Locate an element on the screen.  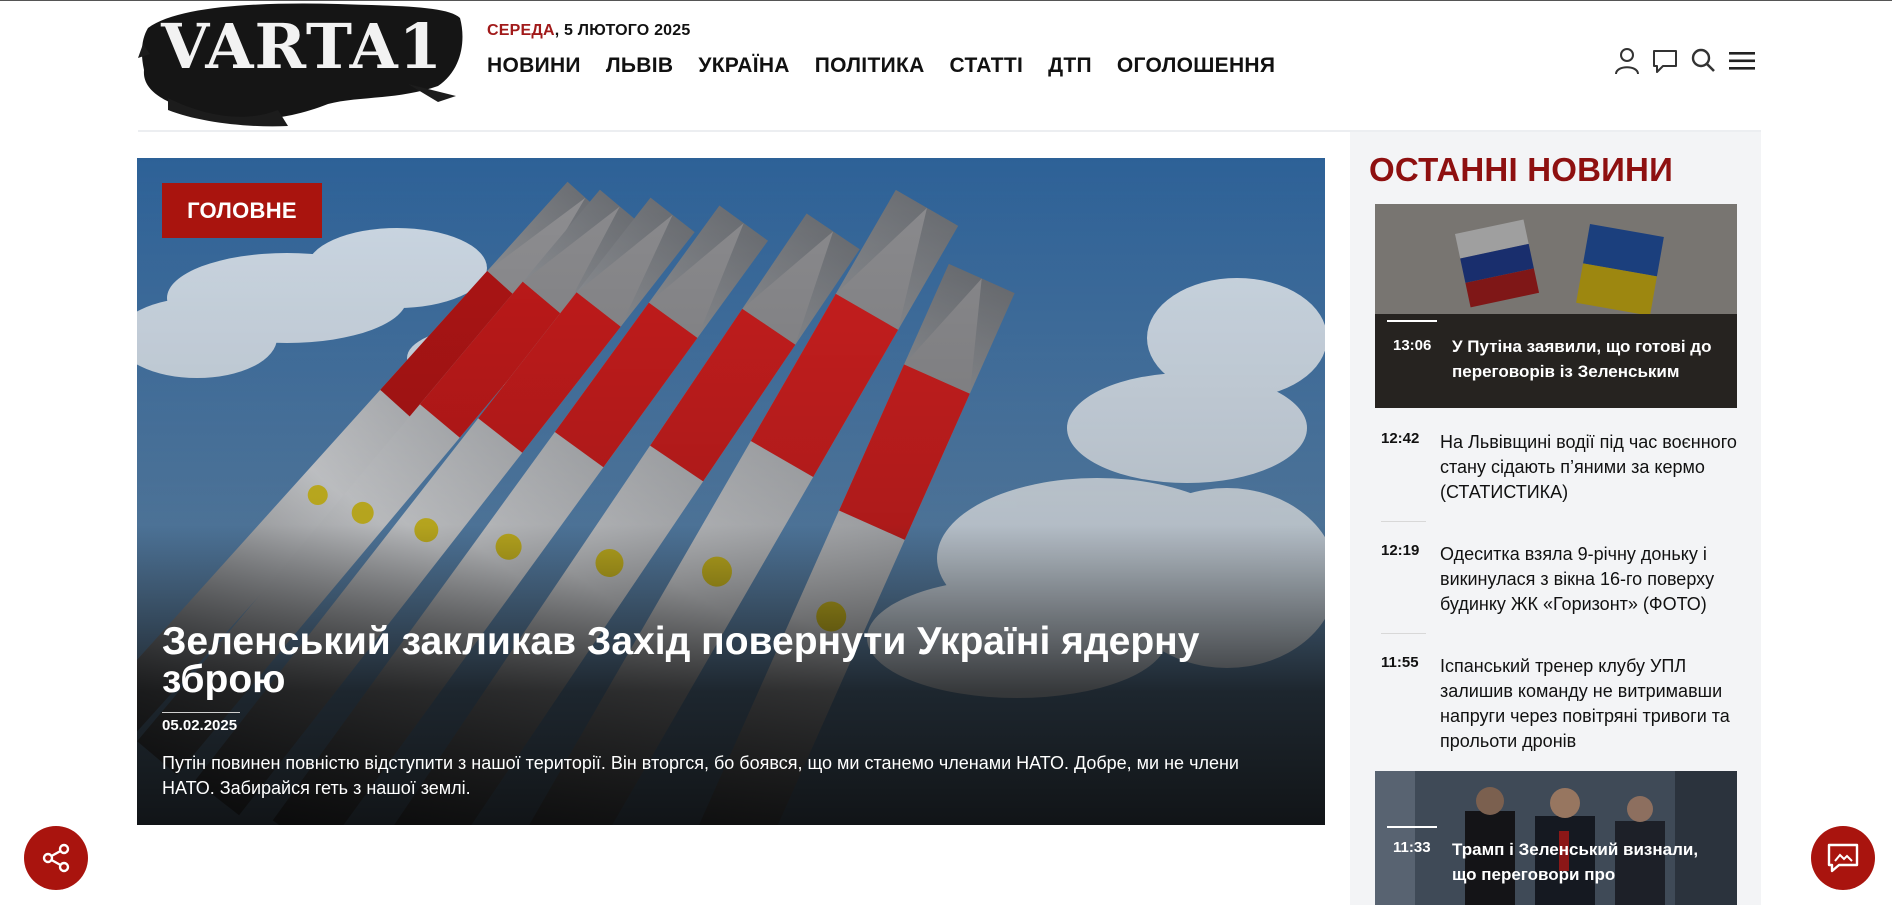
chat-icon is located at coordinates (1843, 858).